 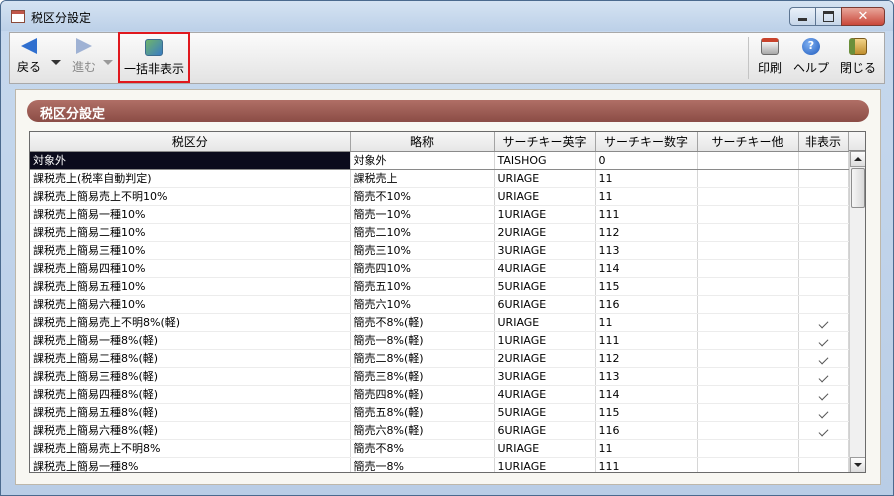 What do you see at coordinates (823, 142) in the screenshot?
I see `column-header-hidden: 非表示` at bounding box center [823, 142].